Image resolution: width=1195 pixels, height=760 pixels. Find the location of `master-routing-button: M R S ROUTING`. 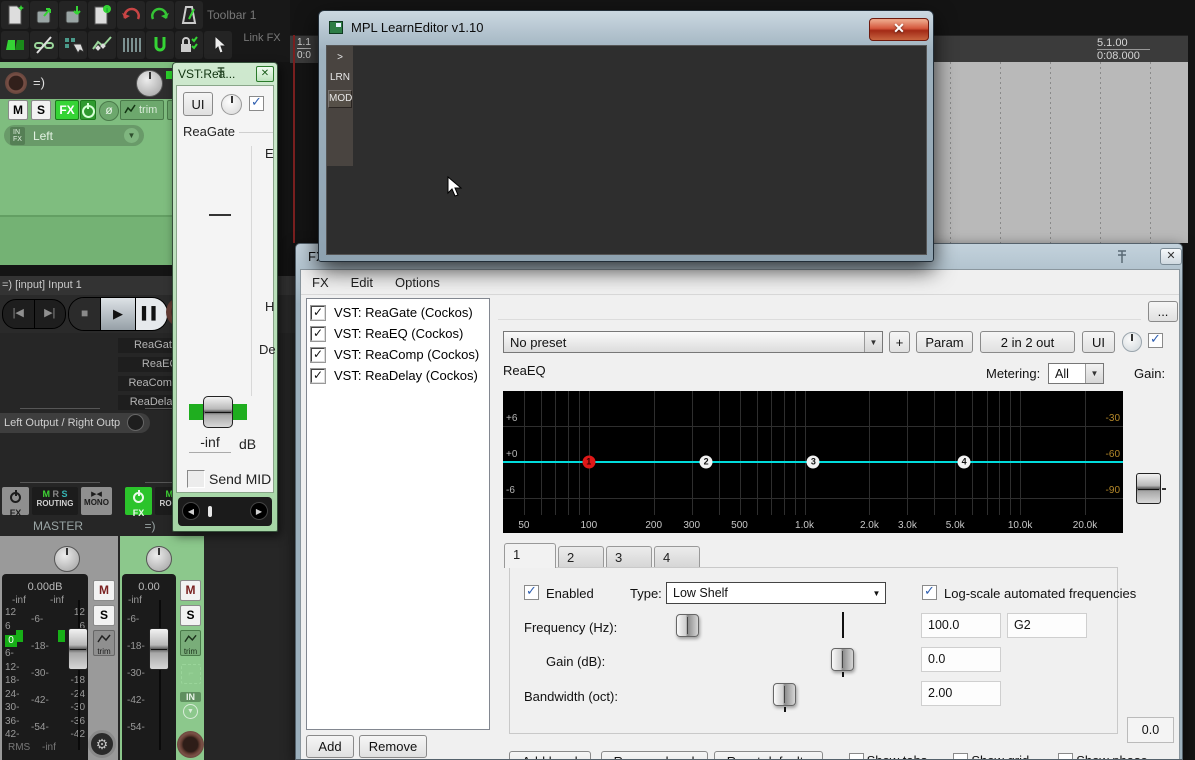

master-routing-button: M R S ROUTING is located at coordinates (55, 501).